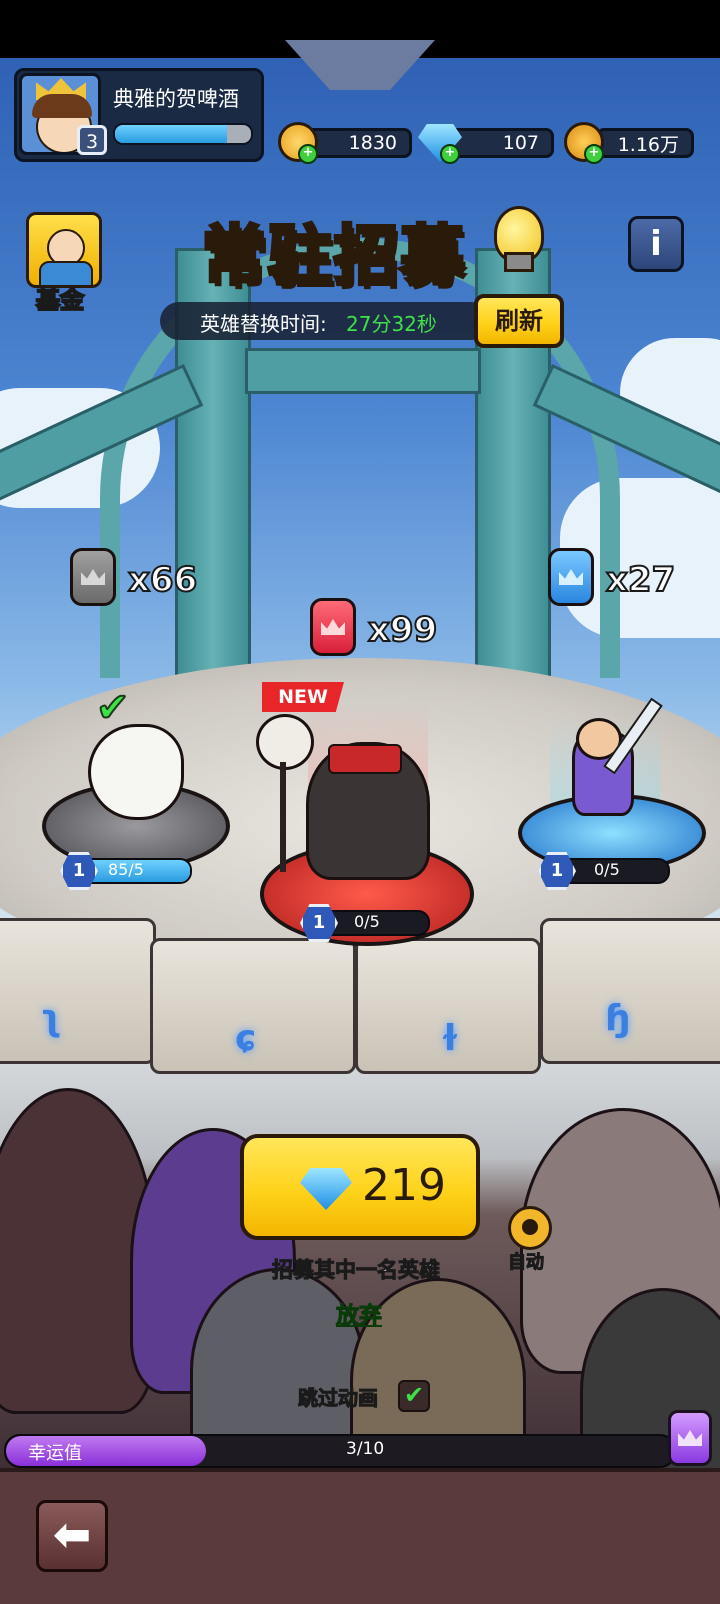 The width and height of the screenshot is (720, 1604). I want to click on diamond-value: 107, so click(520, 143).